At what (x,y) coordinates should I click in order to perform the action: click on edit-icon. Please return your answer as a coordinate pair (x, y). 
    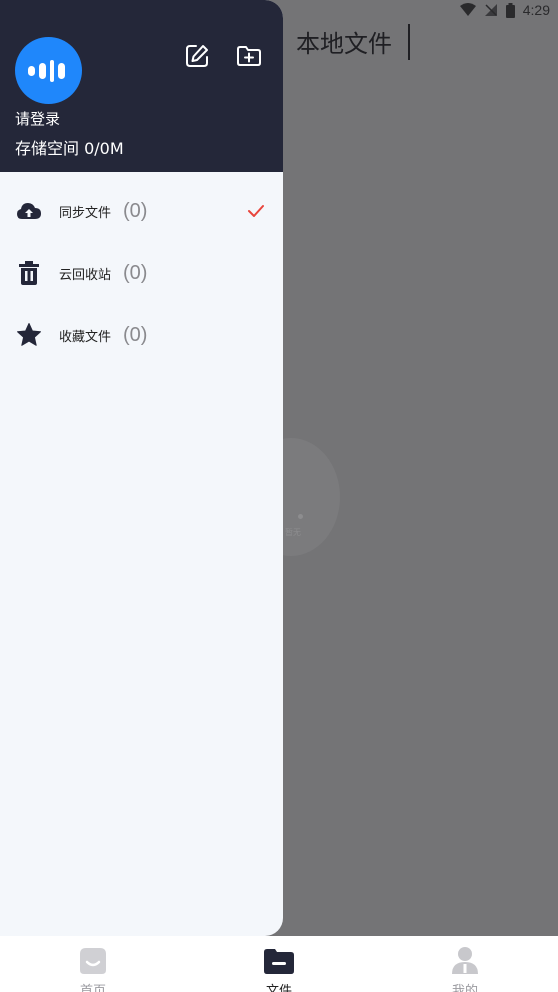
    Looking at the image, I should click on (197, 56).